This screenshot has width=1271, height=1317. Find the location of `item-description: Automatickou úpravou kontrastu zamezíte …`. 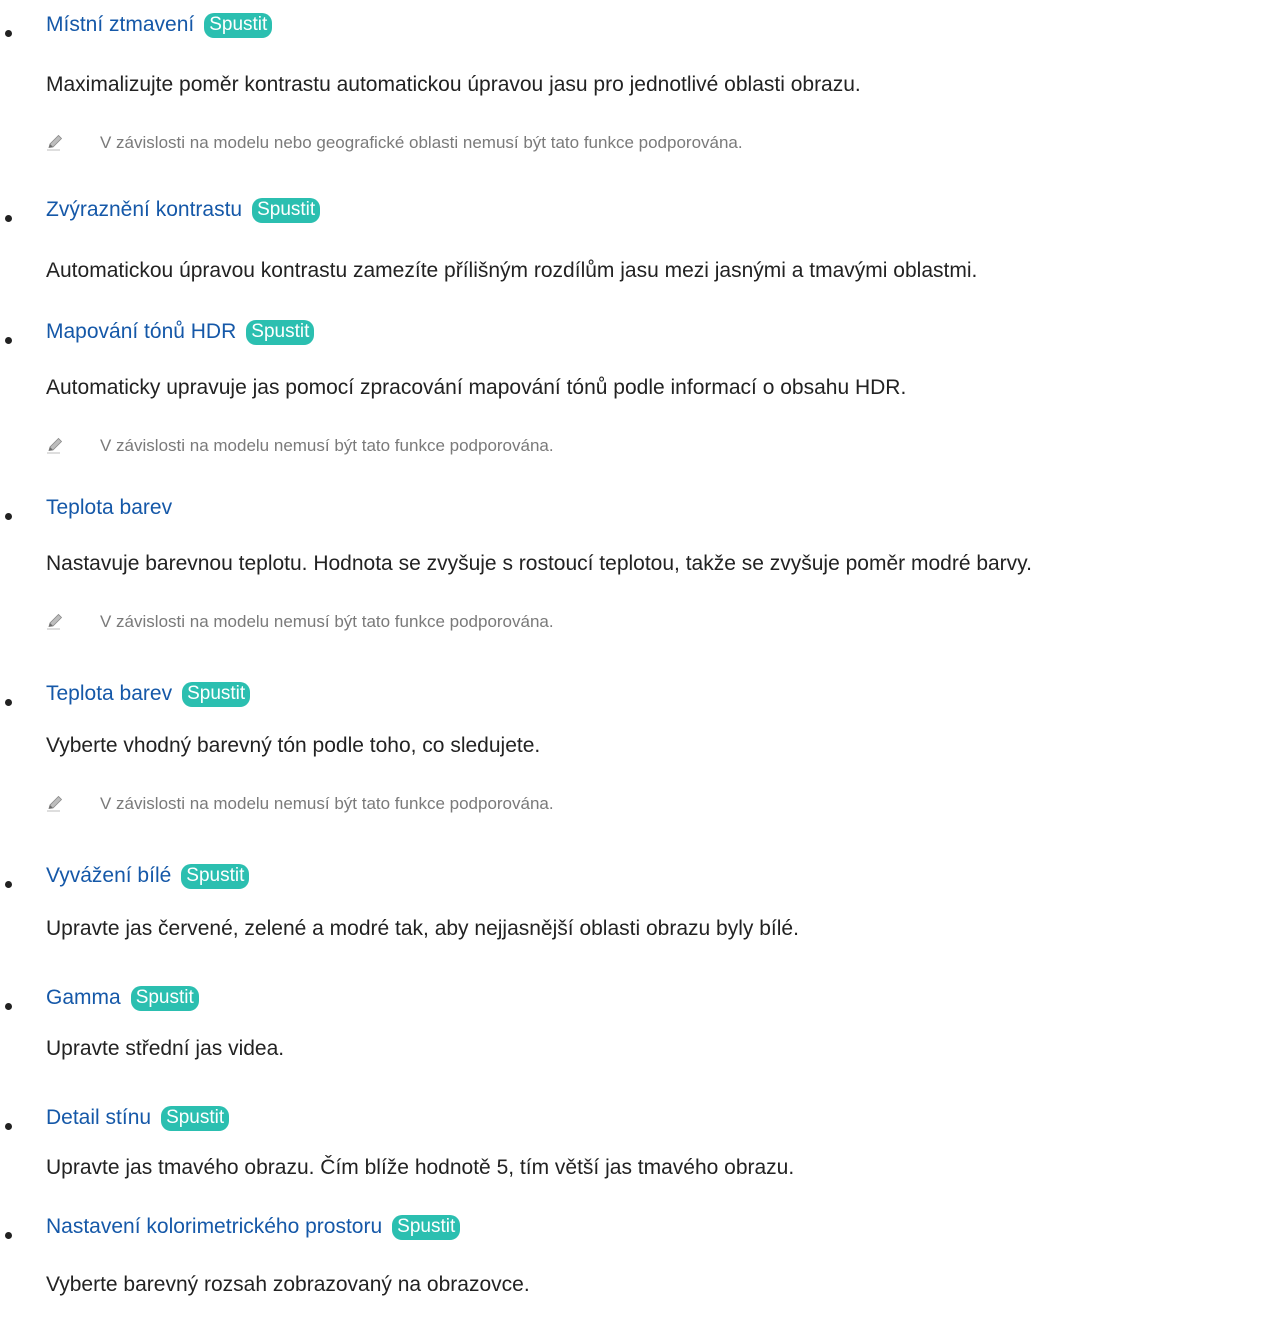

item-description: Automatickou úpravou kontrastu zamezíte … is located at coordinates (512, 270).